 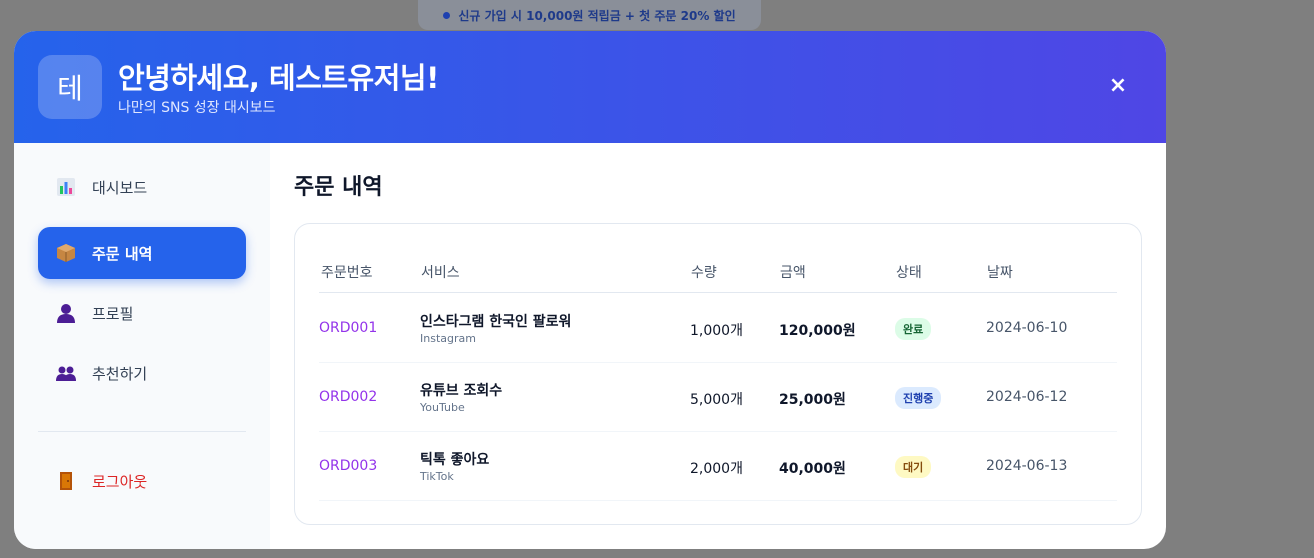 I want to click on col-header-service: 서비스, so click(x=440, y=273).